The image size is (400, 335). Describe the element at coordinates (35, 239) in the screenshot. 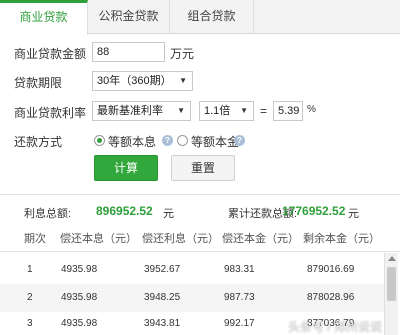

I see `column-header-period: 期次` at that location.